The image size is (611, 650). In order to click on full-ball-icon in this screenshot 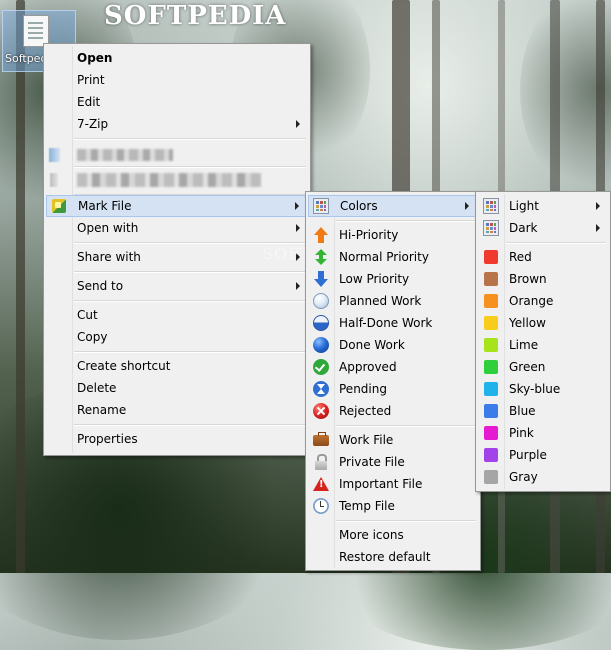, I will do `click(321, 345)`.